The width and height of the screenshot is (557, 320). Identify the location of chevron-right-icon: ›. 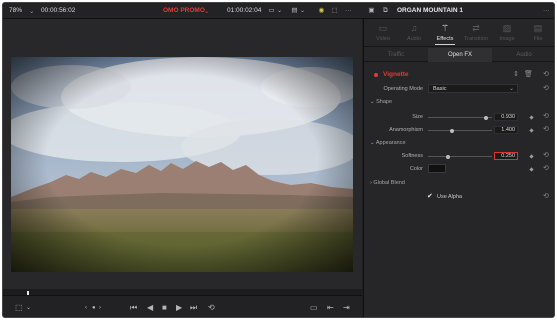
(371, 183).